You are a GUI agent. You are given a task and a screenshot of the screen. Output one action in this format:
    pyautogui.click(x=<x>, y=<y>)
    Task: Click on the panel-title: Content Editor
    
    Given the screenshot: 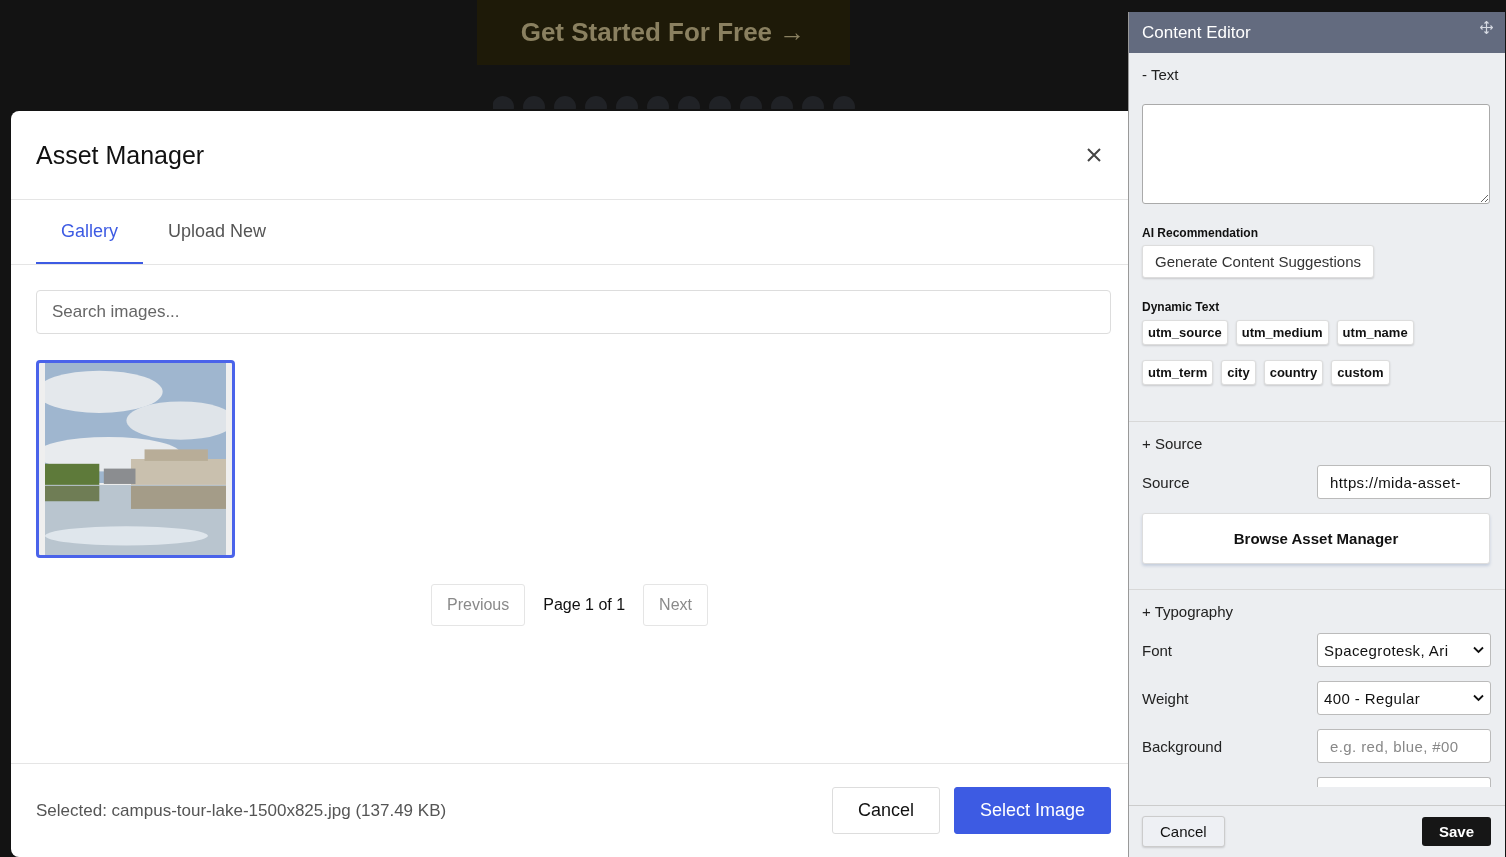 What is the action you would take?
    pyautogui.click(x=1196, y=32)
    